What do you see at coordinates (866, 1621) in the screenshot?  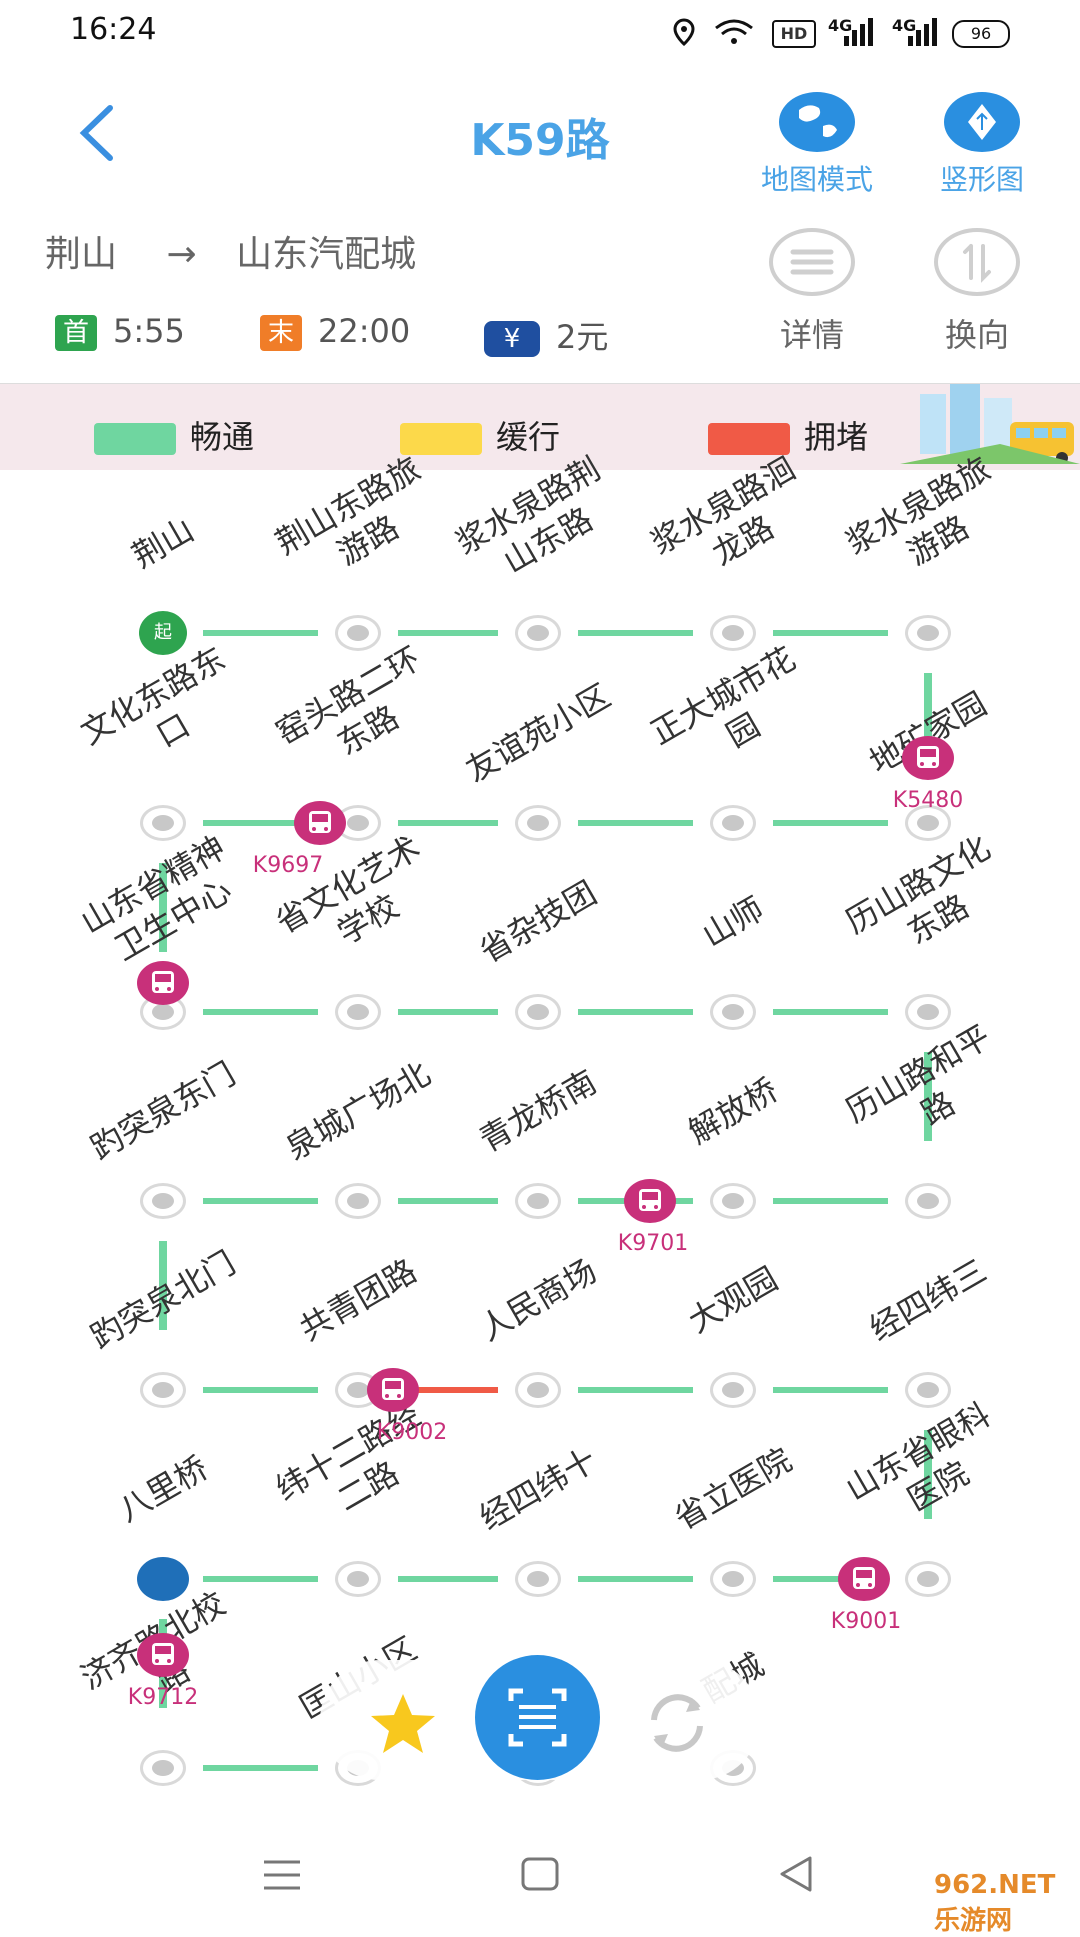 I see `bus-plate-label: K9001` at bounding box center [866, 1621].